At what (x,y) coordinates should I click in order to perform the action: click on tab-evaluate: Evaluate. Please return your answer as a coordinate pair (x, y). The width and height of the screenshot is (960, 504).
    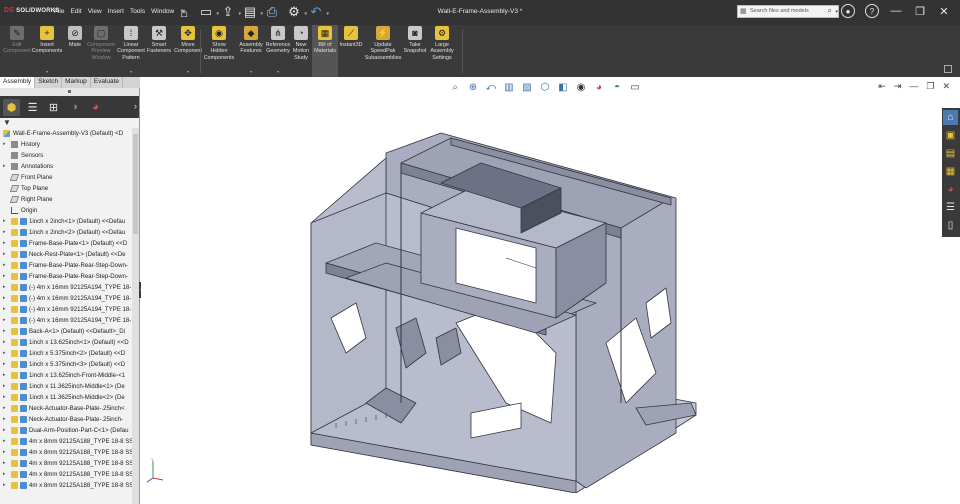
    Looking at the image, I should click on (107, 82).